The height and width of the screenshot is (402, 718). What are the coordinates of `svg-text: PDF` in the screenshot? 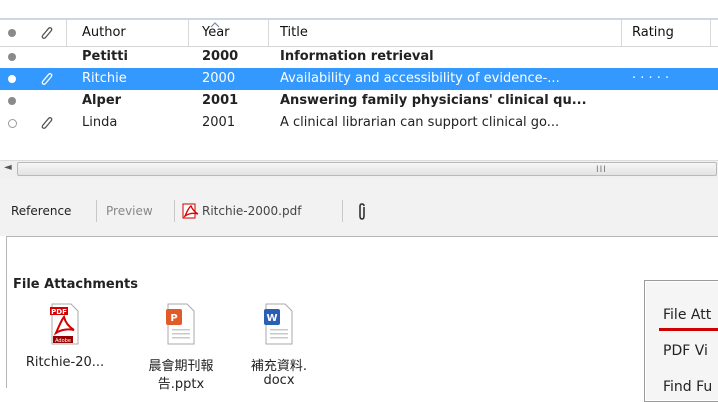 It's located at (59, 312).